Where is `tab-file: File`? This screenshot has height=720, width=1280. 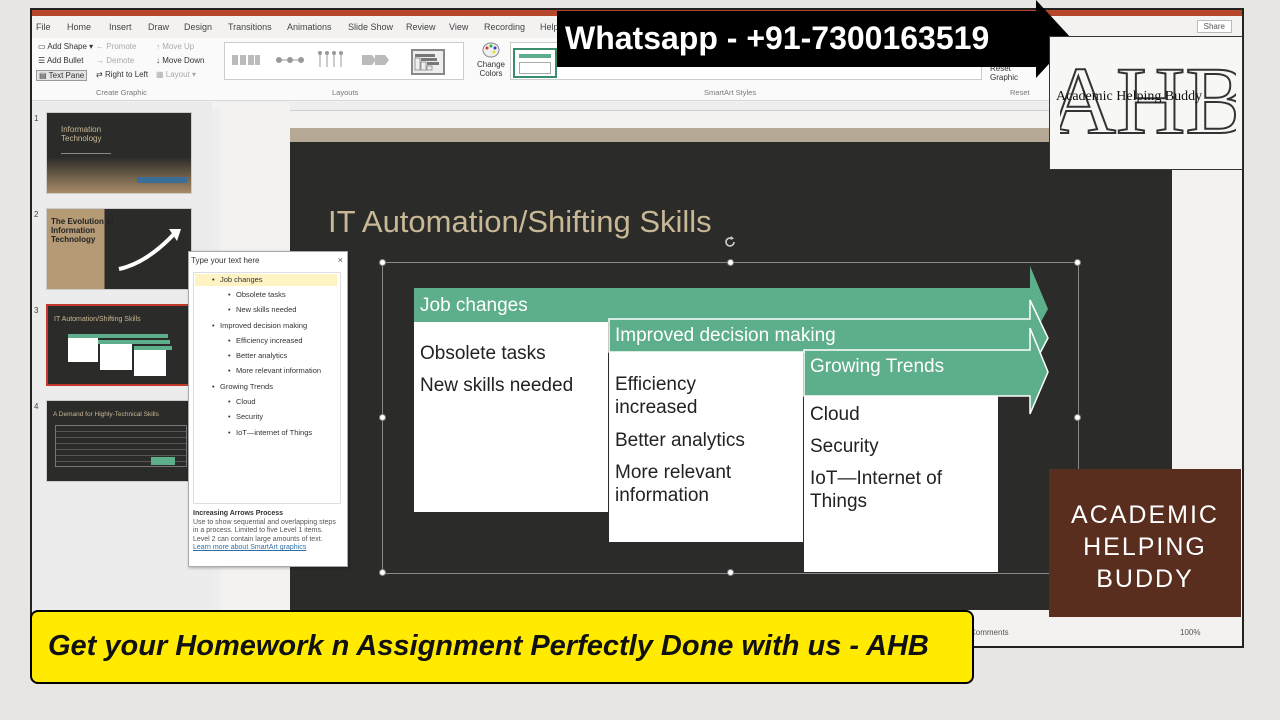
tab-file: File is located at coordinates (43, 27).